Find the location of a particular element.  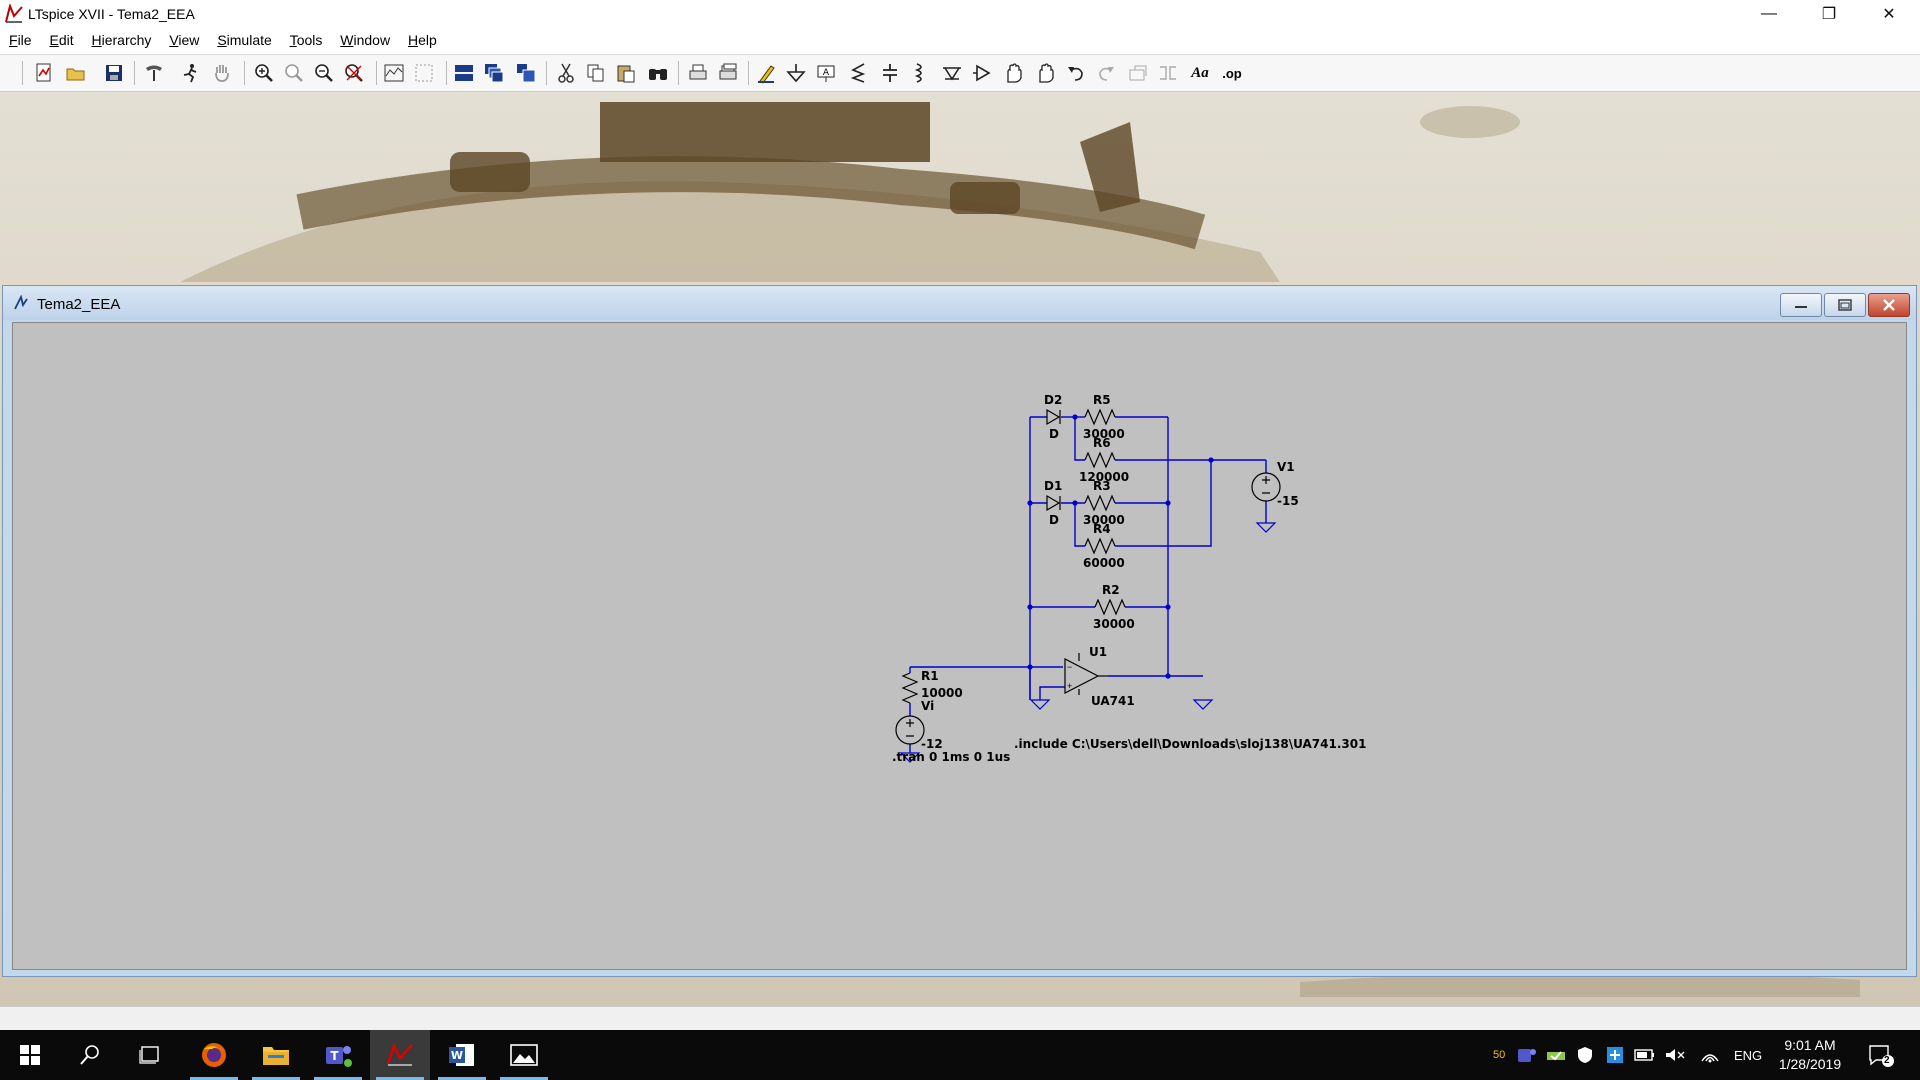

menu-hierarchy: Hierarchy is located at coordinates (122, 38).